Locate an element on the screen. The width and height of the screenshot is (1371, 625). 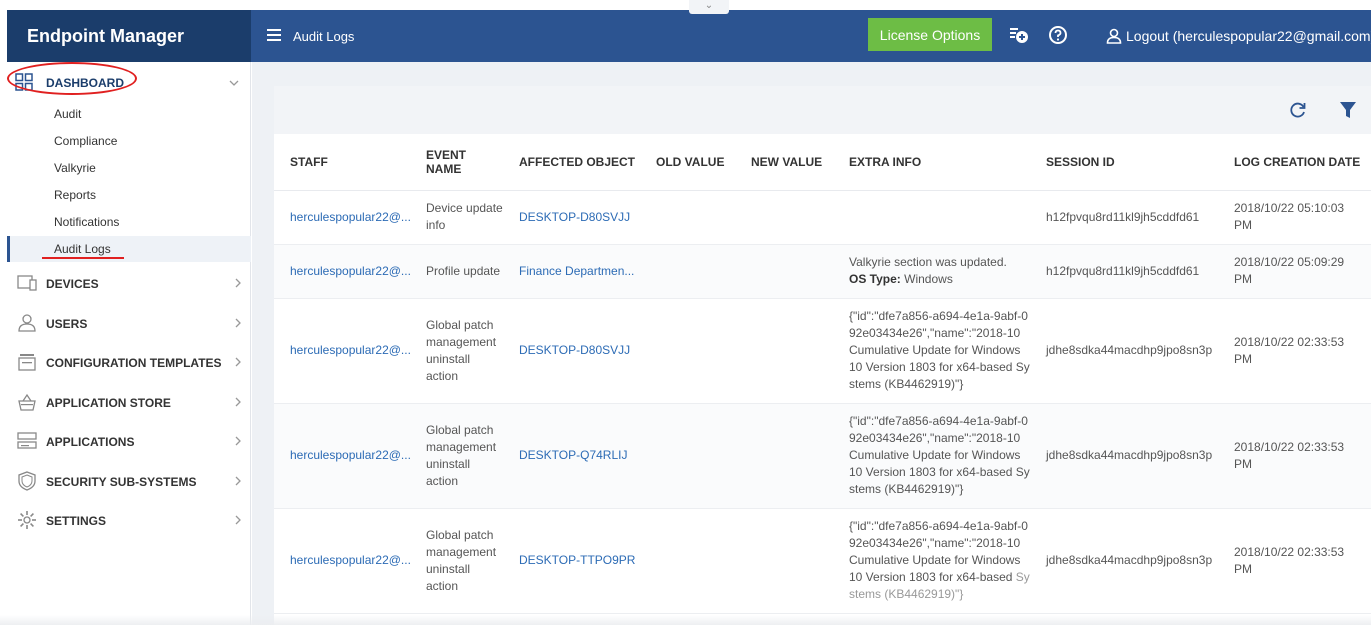
app-brand: Endpoint Manager is located at coordinates (129, 36).